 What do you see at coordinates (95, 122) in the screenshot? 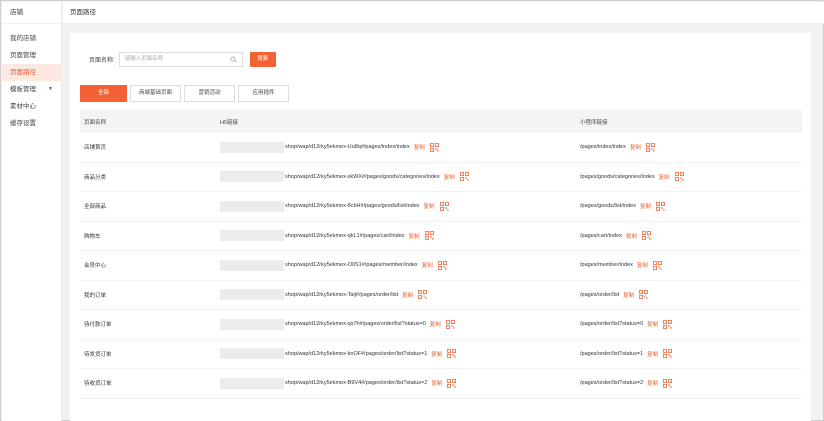
I see `column-header-name: 页面名称` at bounding box center [95, 122].